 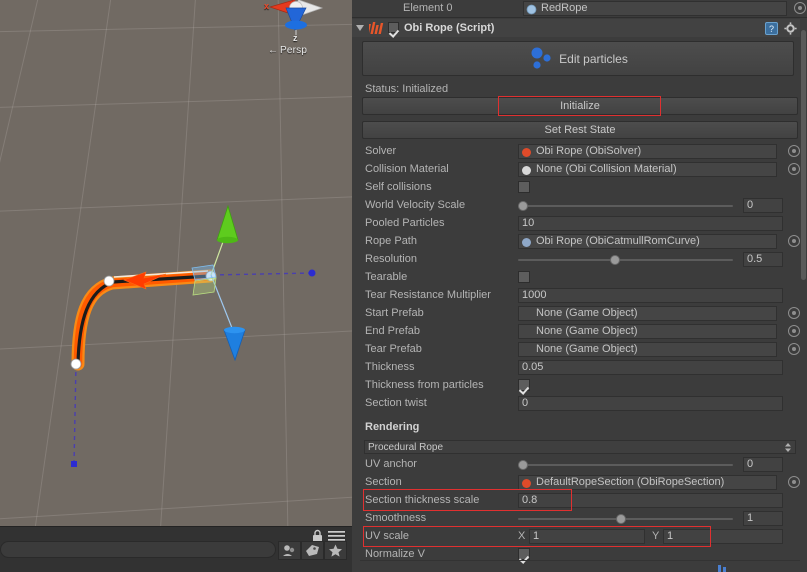 What do you see at coordinates (650, 403) in the screenshot?
I see `property-value-input: 0` at bounding box center [650, 403].